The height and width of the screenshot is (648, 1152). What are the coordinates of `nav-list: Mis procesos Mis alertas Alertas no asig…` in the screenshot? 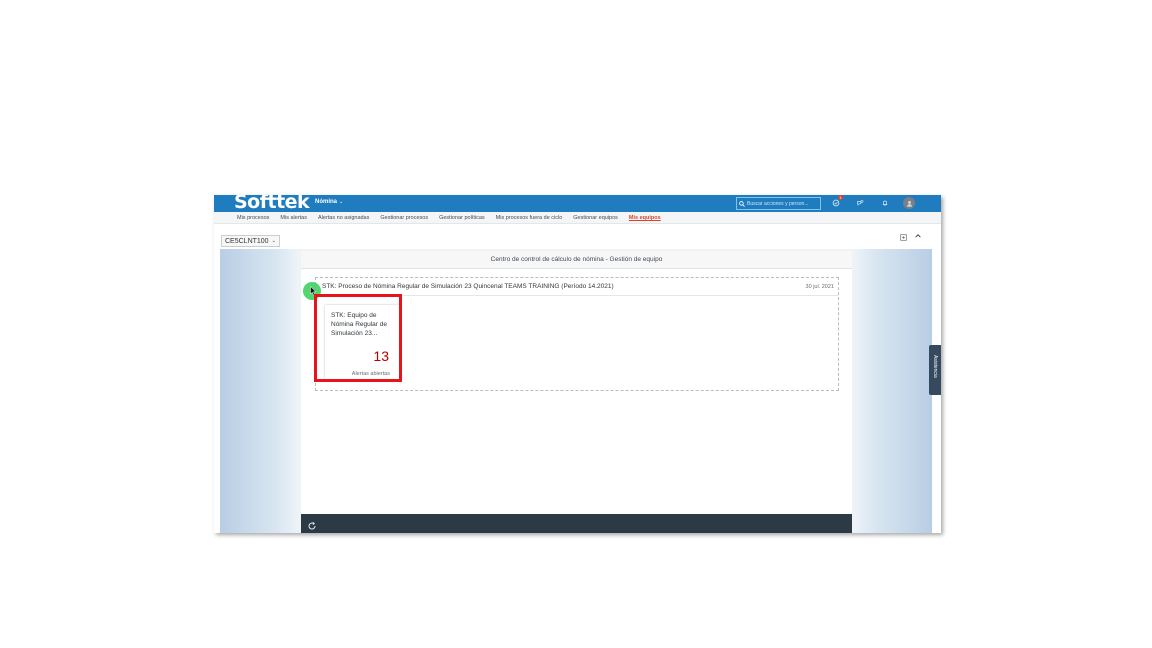 It's located at (454, 218).